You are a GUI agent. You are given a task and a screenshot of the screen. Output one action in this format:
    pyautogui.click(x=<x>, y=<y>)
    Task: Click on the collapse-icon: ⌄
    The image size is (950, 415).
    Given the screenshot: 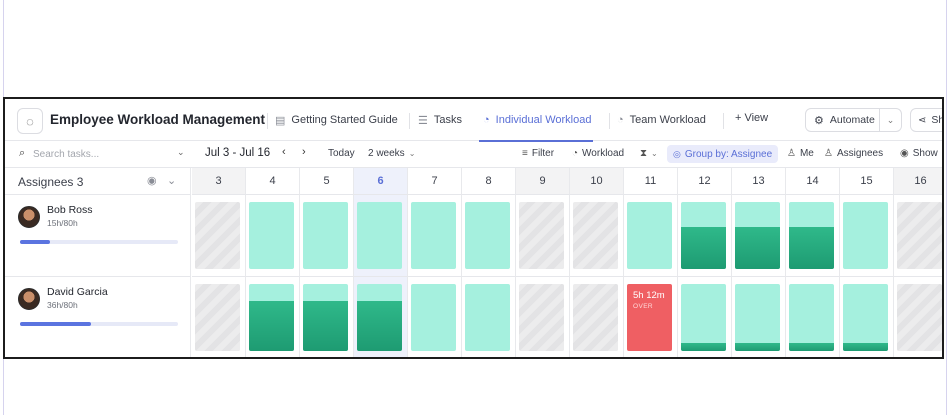 What is the action you would take?
    pyautogui.click(x=171, y=180)
    